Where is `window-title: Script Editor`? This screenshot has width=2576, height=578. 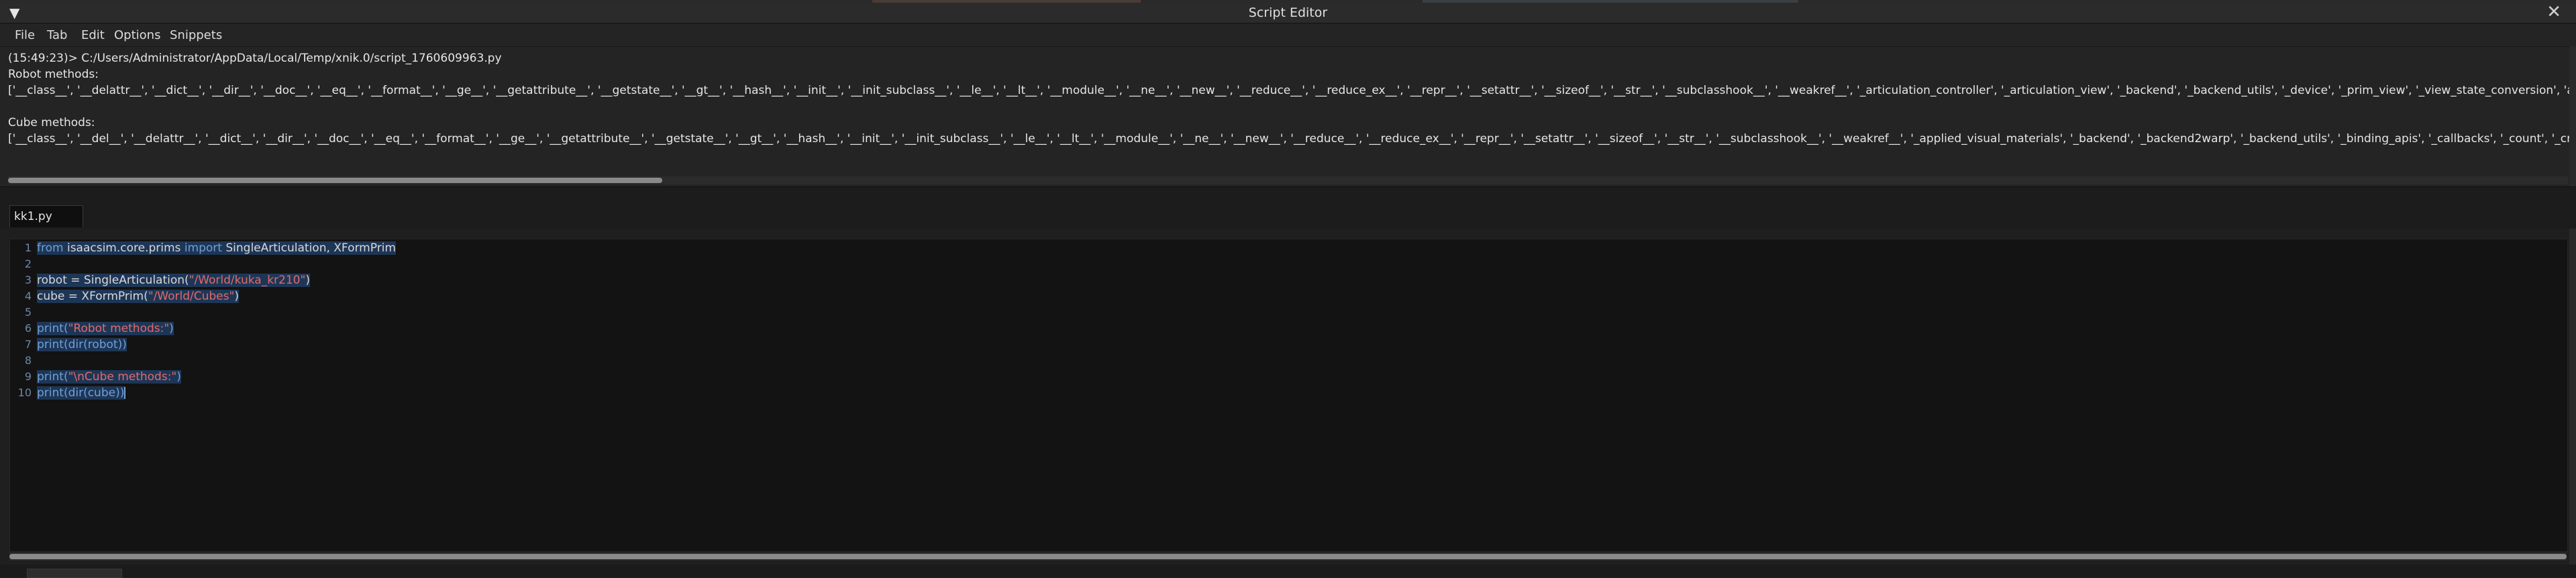 window-title: Script Editor is located at coordinates (1288, 12).